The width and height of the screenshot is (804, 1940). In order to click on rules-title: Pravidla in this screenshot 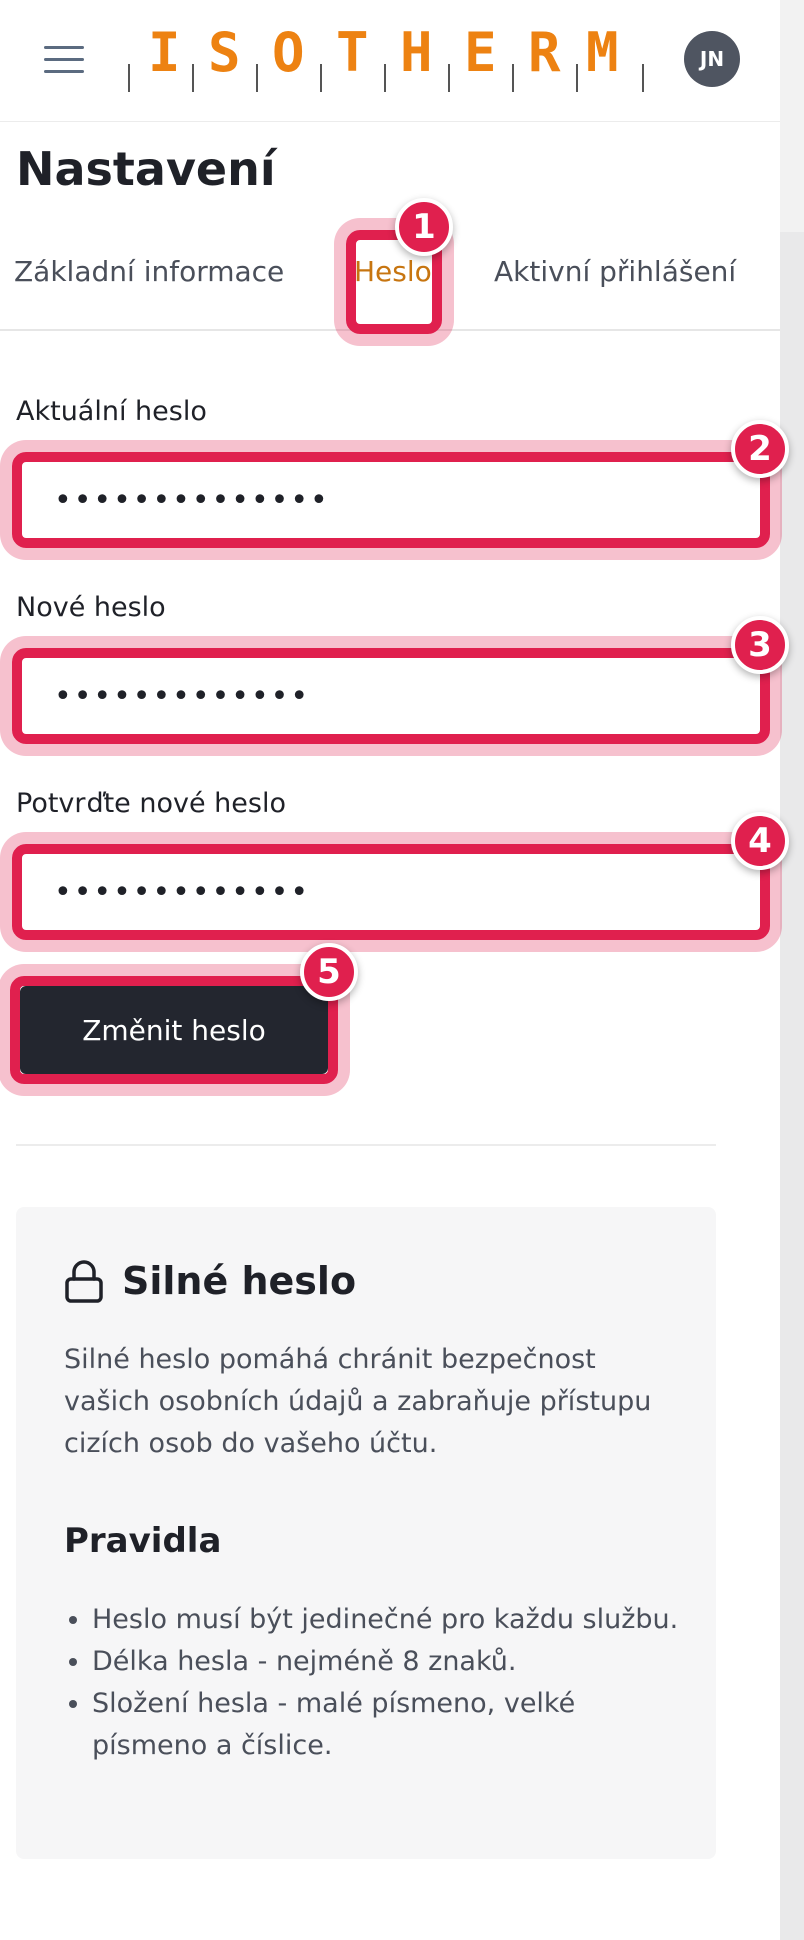, I will do `click(143, 1541)`.